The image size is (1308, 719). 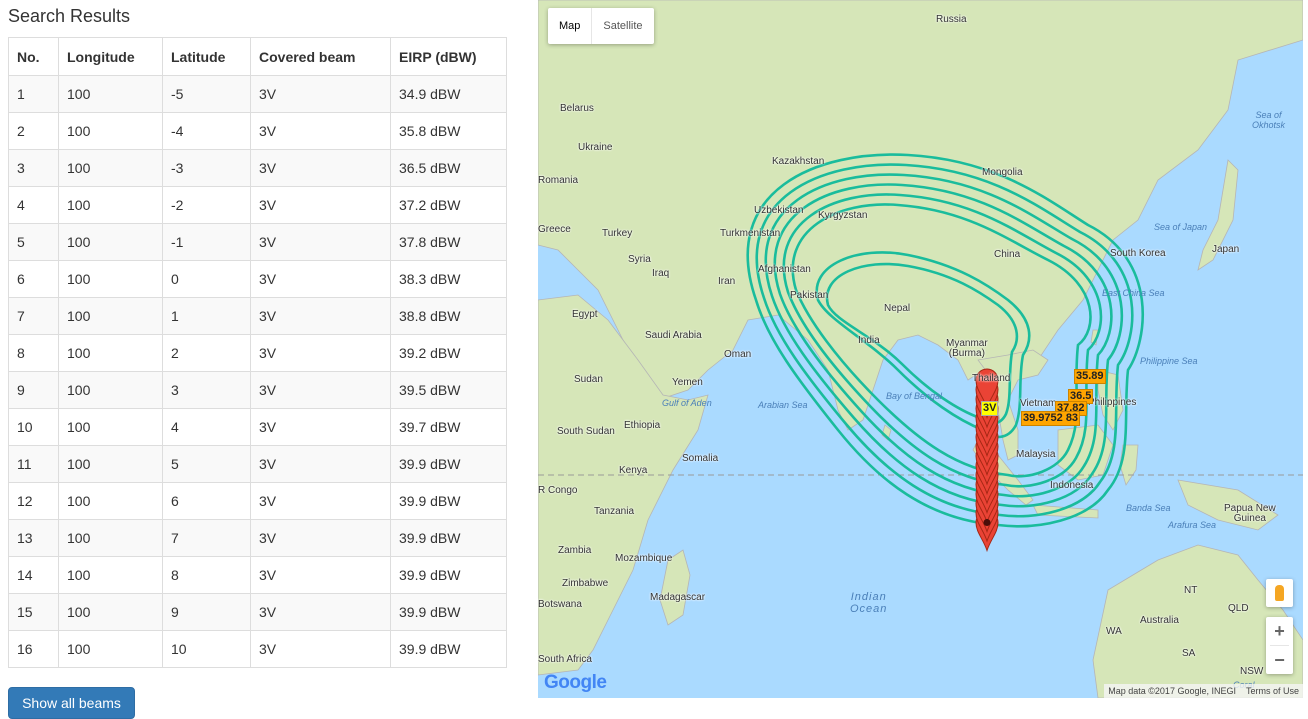 I want to click on table-row: 5 100 -1 3V 37.8 dBW, so click(x=257, y=242).